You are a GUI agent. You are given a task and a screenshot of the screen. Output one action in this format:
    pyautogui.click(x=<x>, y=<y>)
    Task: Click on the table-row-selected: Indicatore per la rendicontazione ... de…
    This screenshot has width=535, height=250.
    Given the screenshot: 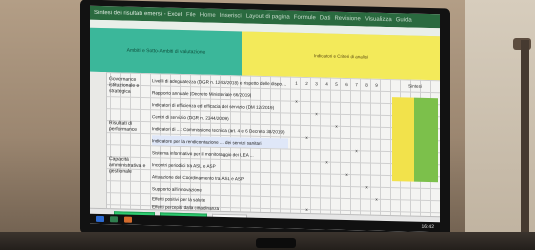 What is the action you would take?
    pyautogui.click(x=220, y=142)
    